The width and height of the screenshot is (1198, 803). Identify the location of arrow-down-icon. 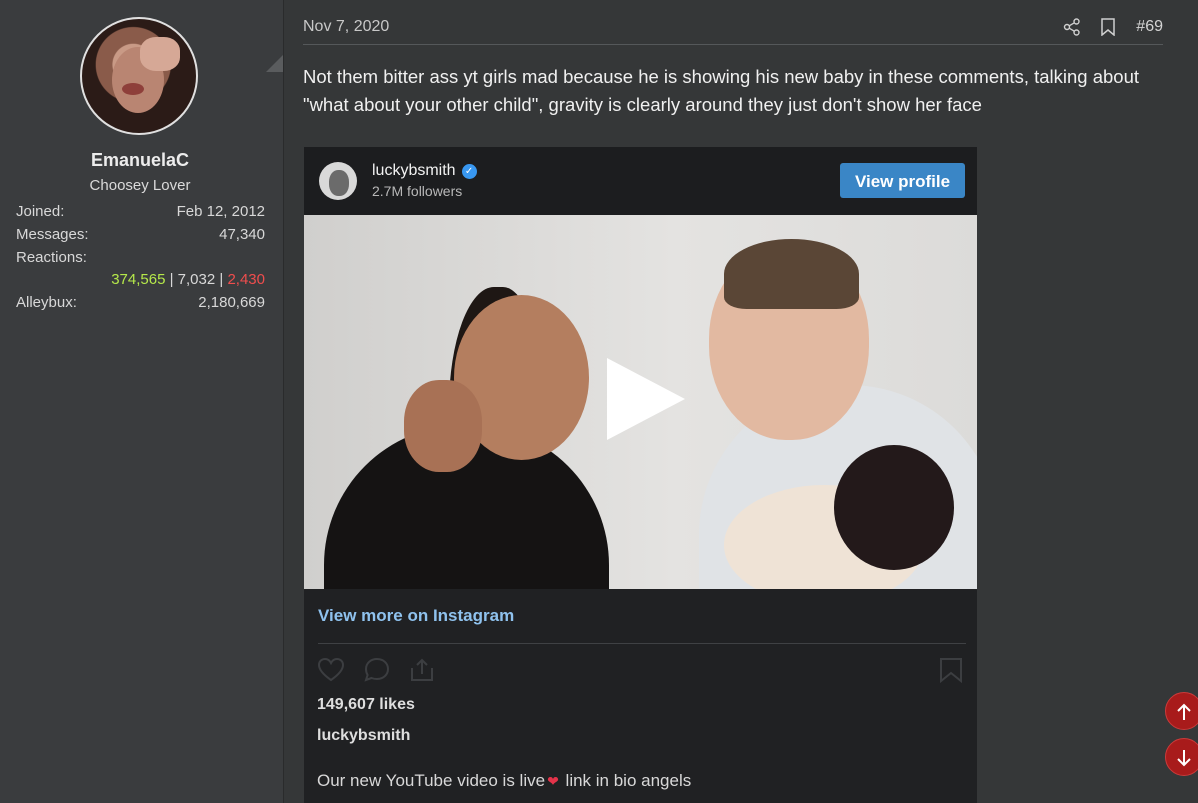
(1184, 758).